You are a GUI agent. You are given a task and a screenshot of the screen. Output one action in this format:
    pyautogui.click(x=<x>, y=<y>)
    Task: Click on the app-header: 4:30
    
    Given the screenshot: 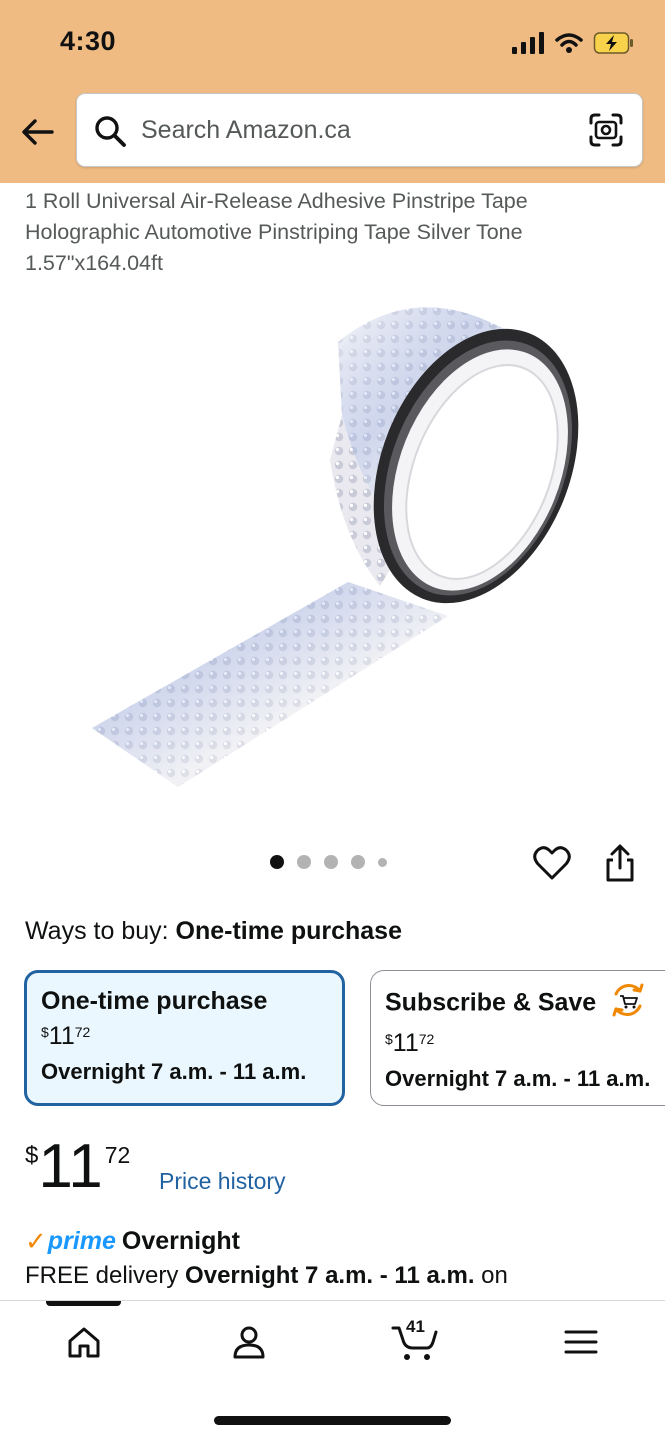 What is the action you would take?
    pyautogui.click(x=332, y=91)
    